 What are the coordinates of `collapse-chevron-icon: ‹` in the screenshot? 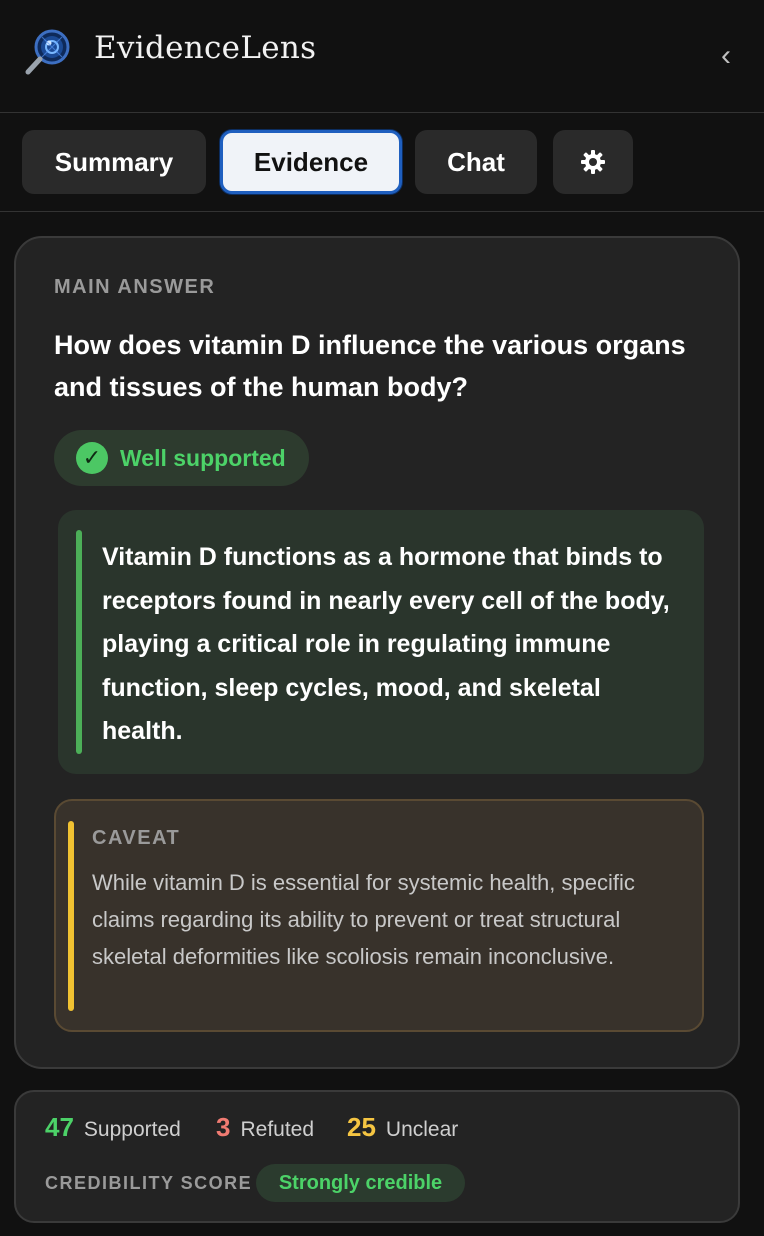 It's located at (726, 56).